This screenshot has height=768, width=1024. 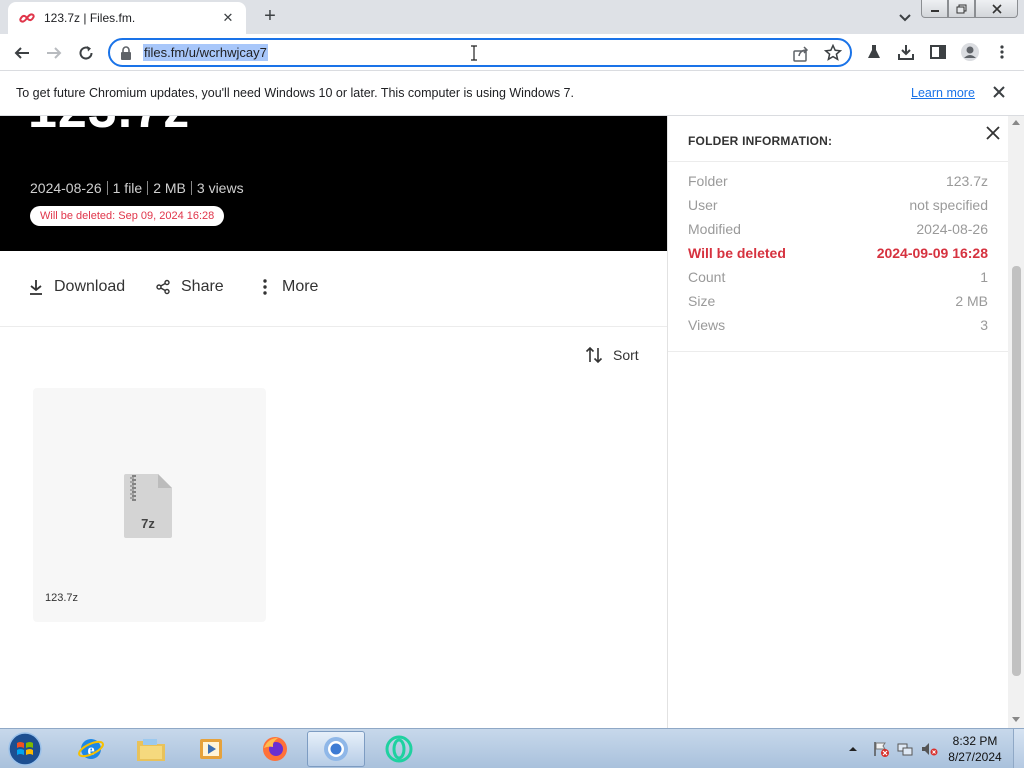 I want to click on browser-menu-button, so click(x=1002, y=52).